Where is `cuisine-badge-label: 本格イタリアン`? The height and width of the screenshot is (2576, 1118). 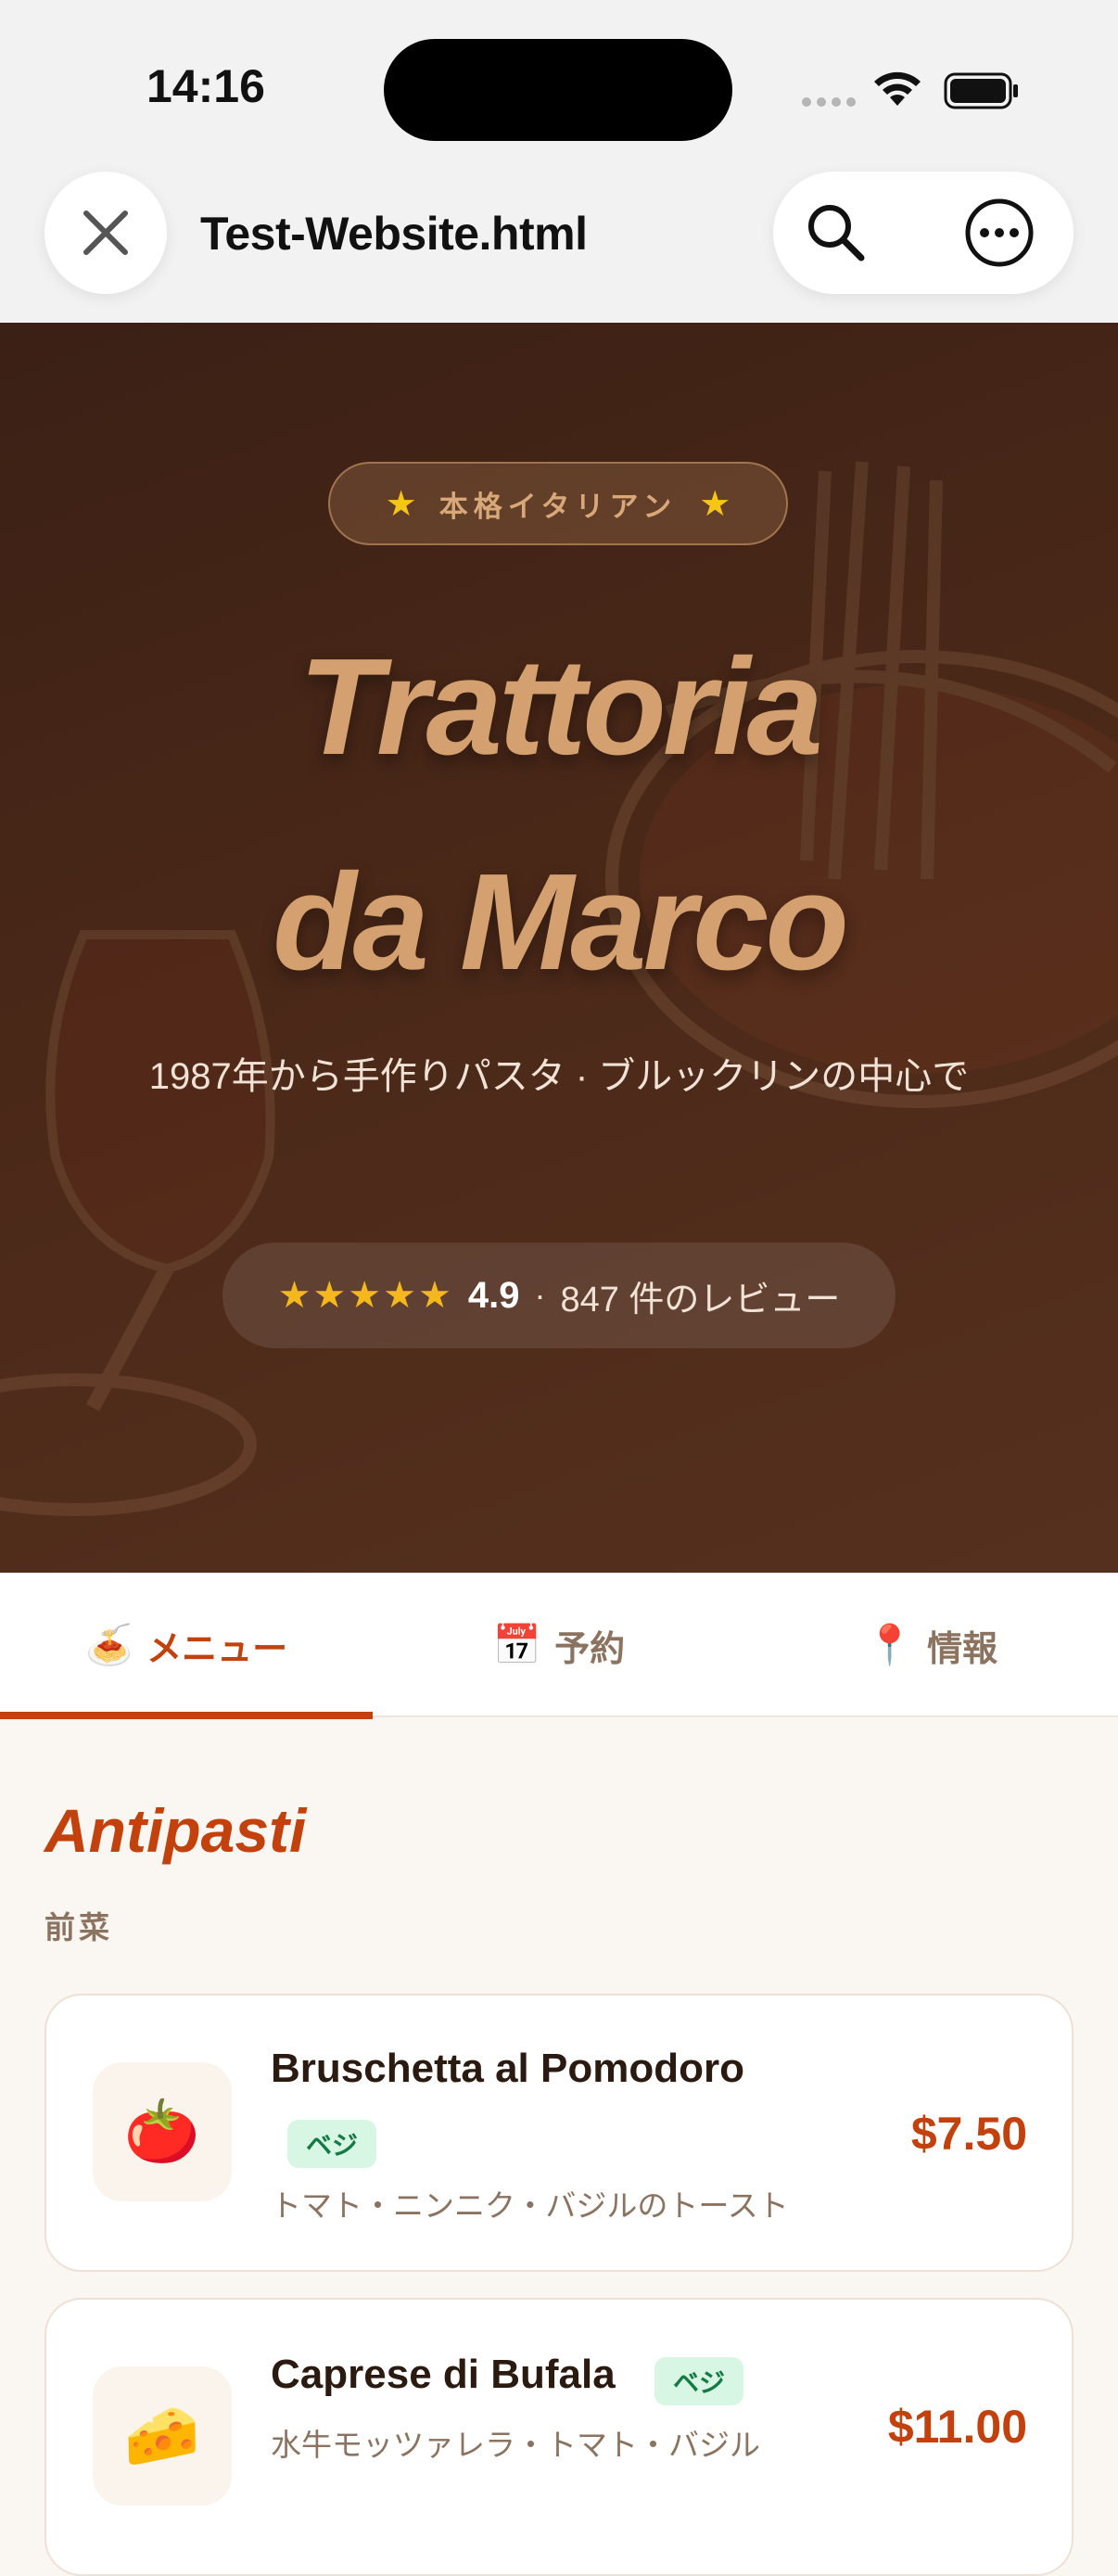 cuisine-badge-label: 本格イタリアン is located at coordinates (558, 506).